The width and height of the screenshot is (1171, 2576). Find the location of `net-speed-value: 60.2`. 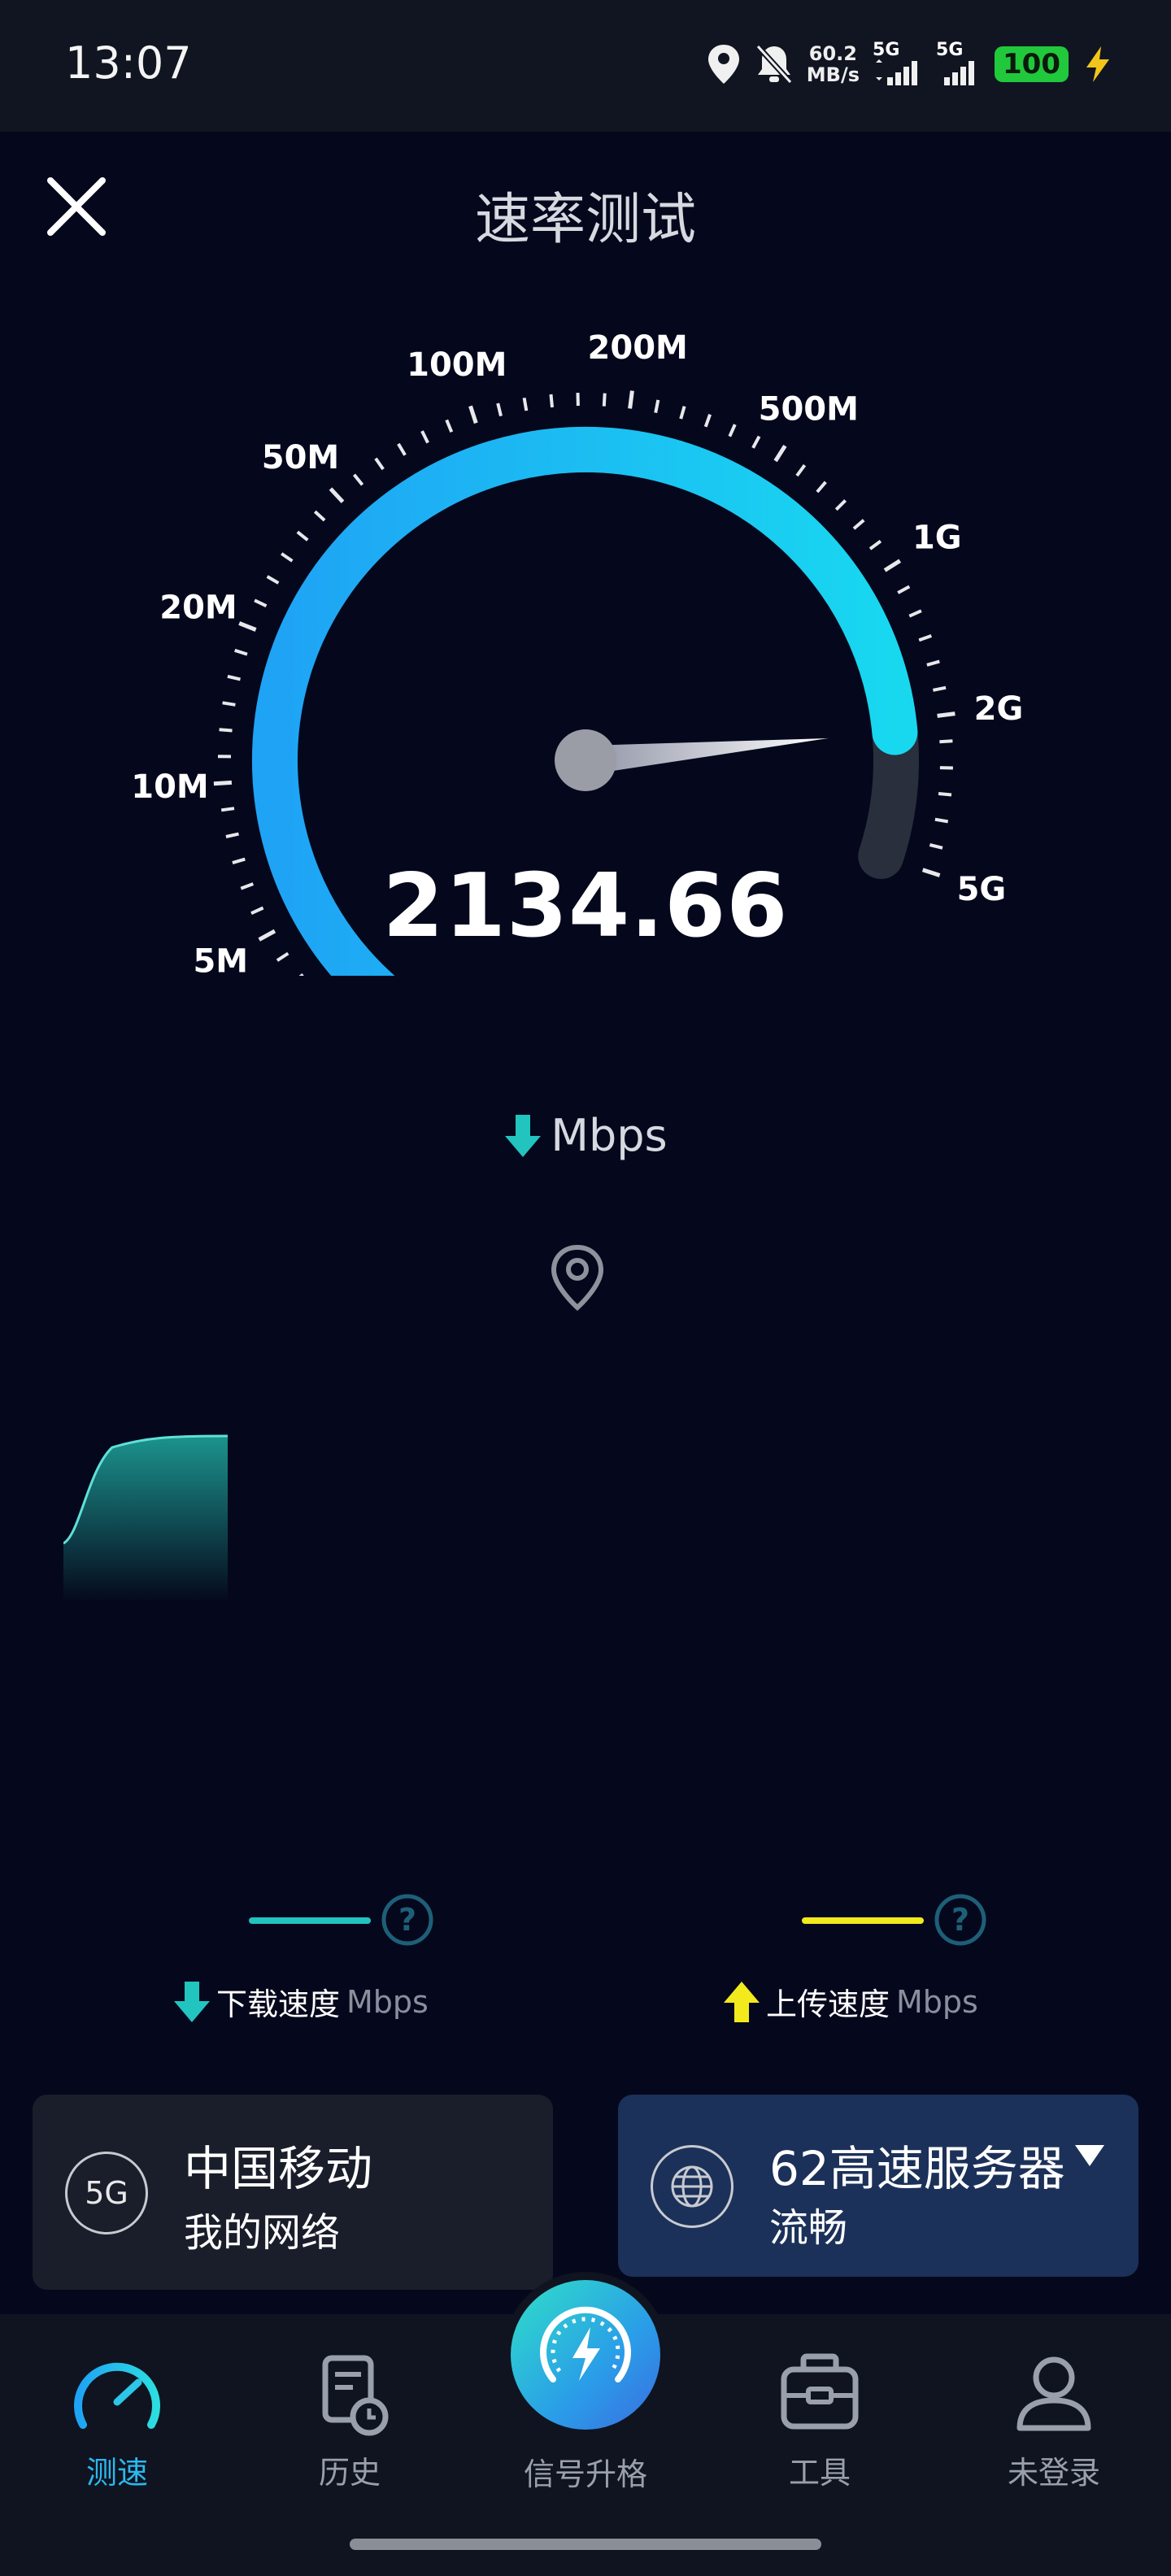

net-speed-value: 60.2 is located at coordinates (833, 53).